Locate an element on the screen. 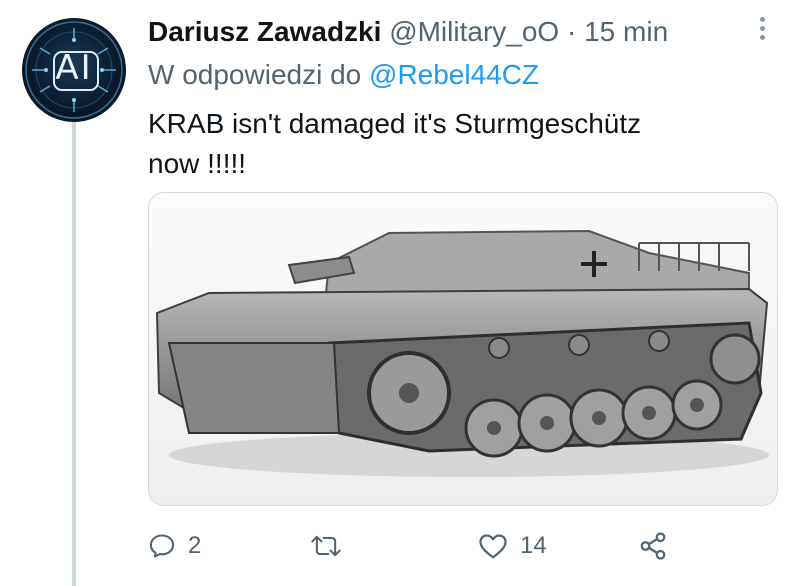  avatar-text: AI is located at coordinates (74, 68).